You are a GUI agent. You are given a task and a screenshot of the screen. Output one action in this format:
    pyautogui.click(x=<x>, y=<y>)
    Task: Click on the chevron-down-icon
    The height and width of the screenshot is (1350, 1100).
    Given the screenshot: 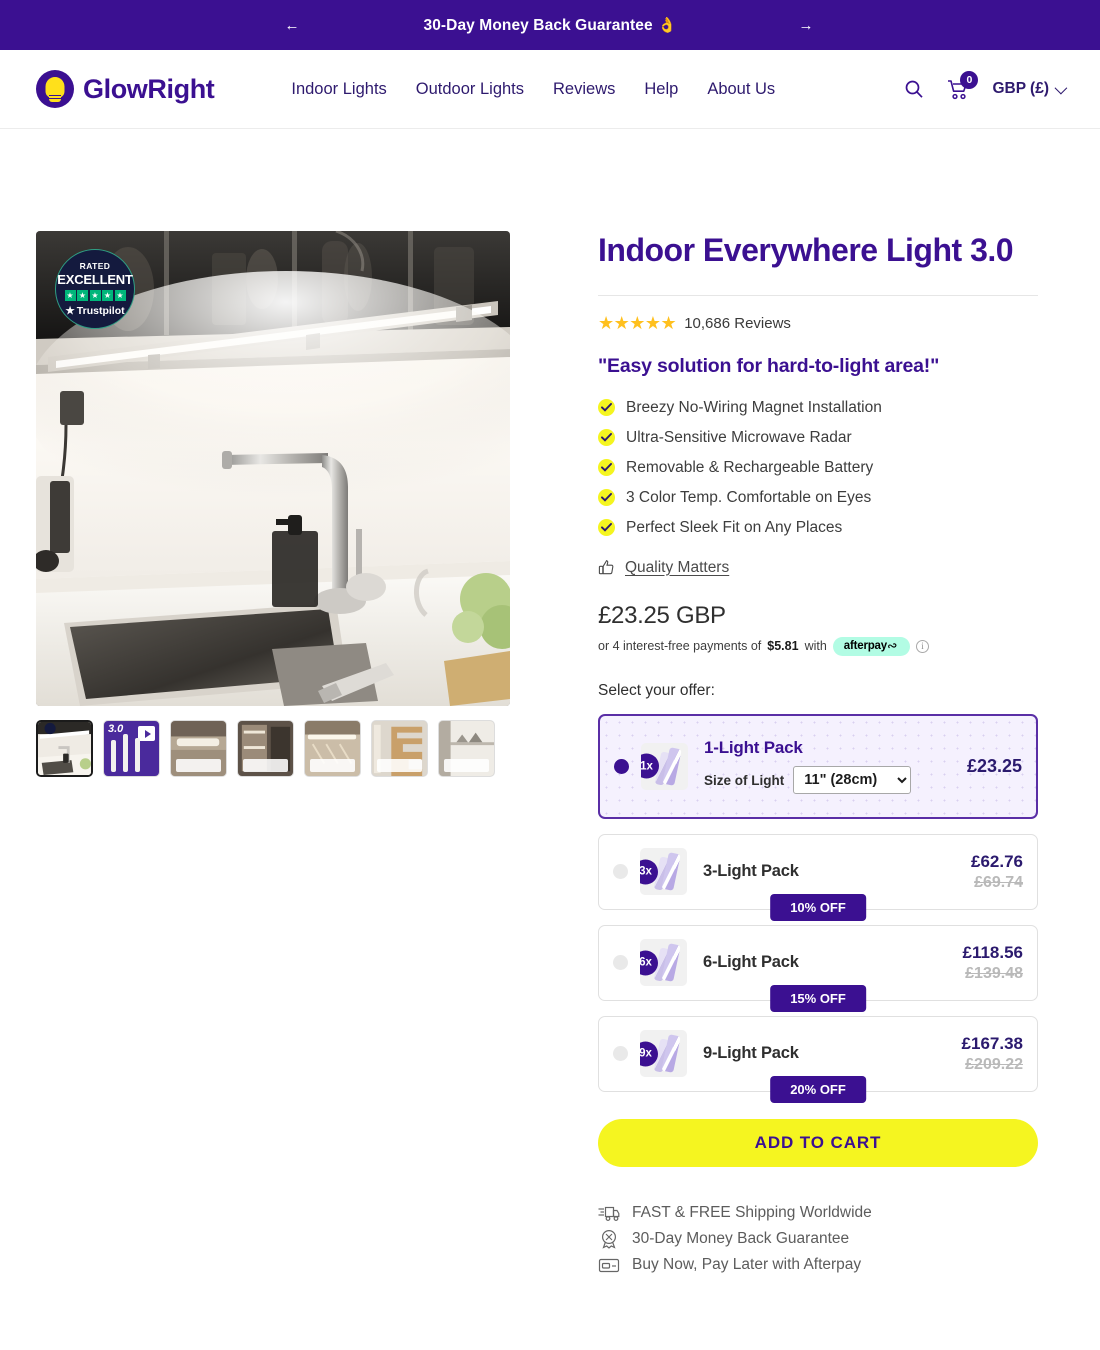 What is the action you would take?
    pyautogui.click(x=1061, y=87)
    